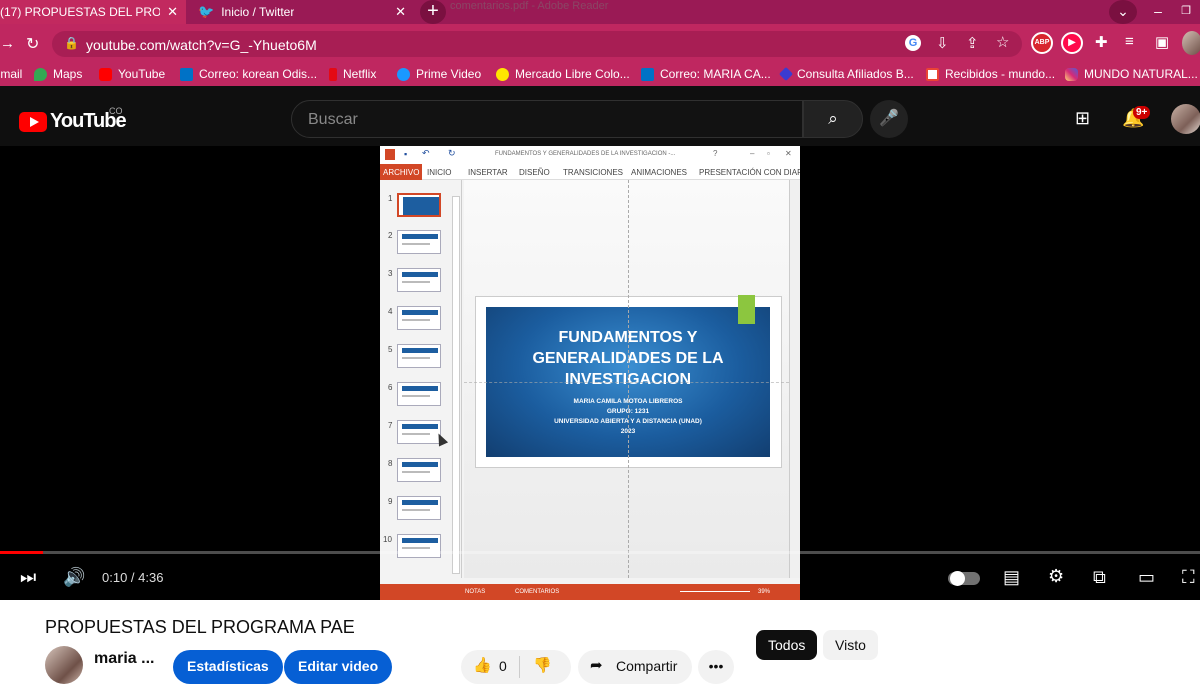  I want to click on account-avatar, so click(1185, 119).